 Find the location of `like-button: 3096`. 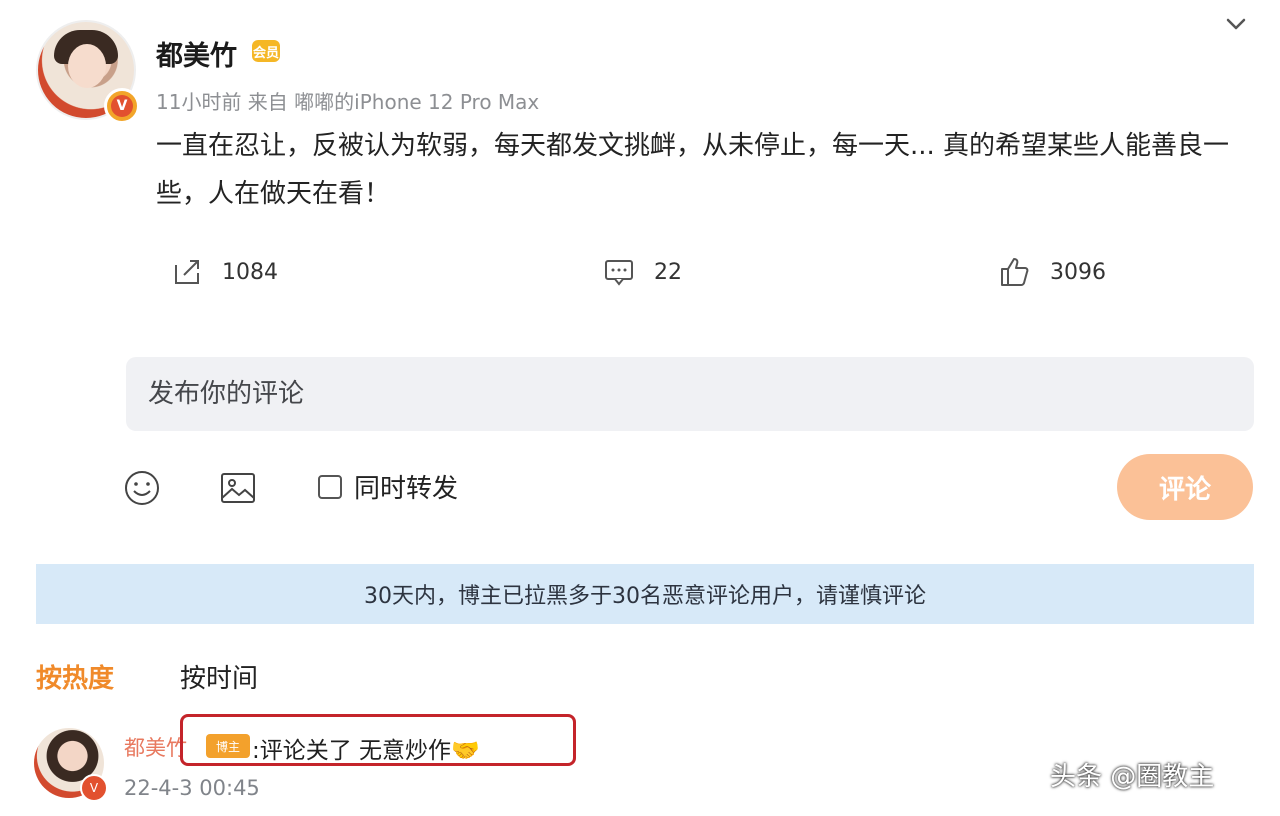

like-button: 3096 is located at coordinates (1052, 272).